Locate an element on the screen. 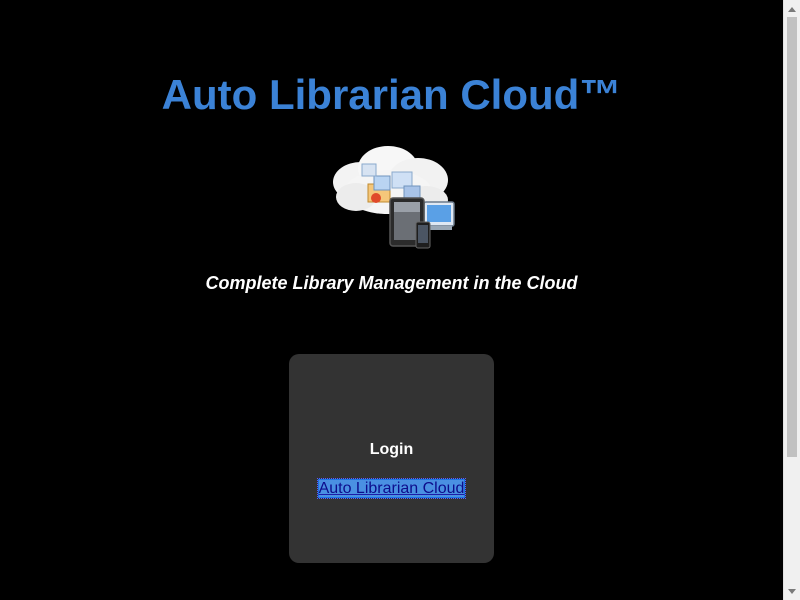 The image size is (800, 600). auto-librarian-cloud-link: Auto Librarian Cloud is located at coordinates (391, 488).